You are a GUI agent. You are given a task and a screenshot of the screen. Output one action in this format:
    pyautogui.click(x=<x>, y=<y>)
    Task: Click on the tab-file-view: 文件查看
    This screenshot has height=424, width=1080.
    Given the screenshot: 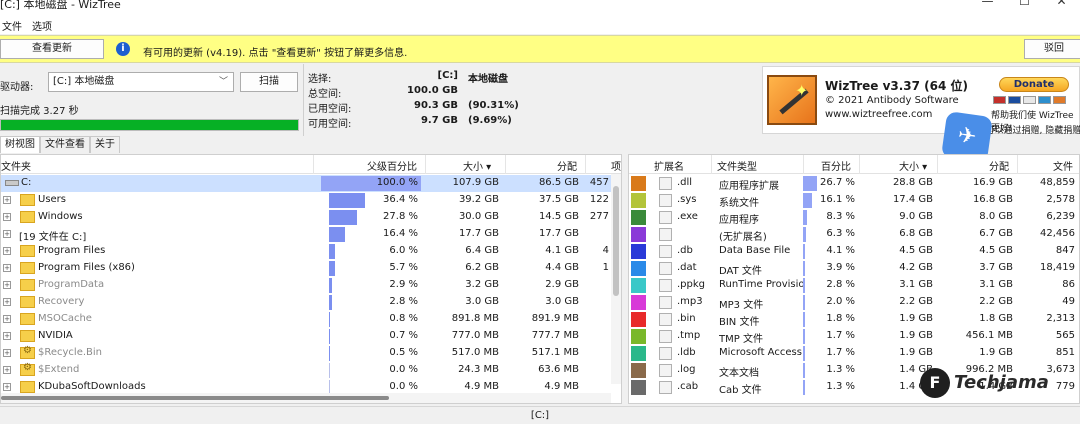 What is the action you would take?
    pyautogui.click(x=65, y=144)
    